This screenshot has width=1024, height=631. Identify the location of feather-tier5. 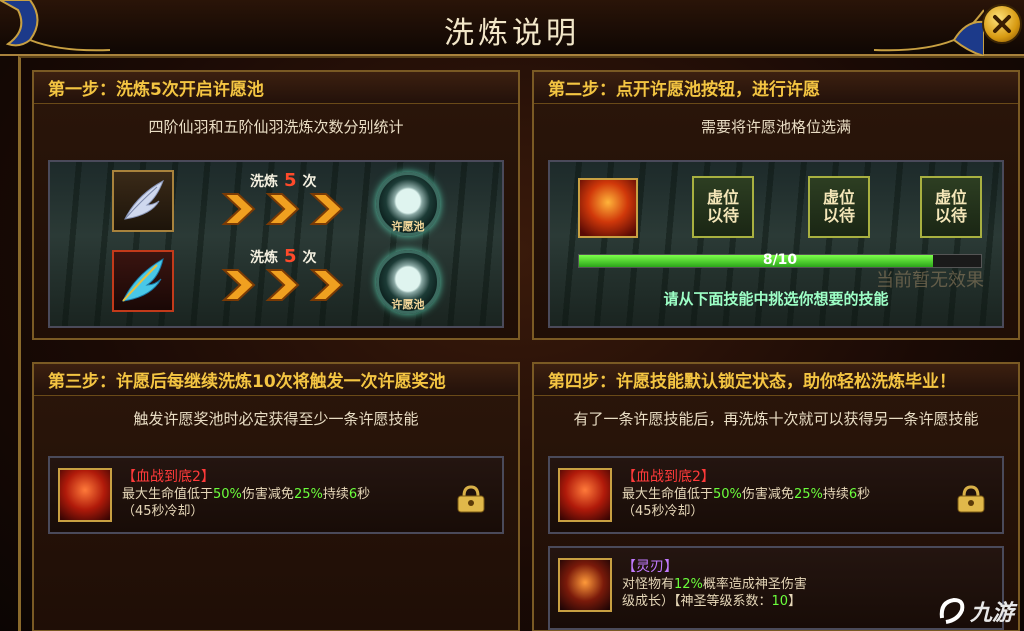
(143, 281).